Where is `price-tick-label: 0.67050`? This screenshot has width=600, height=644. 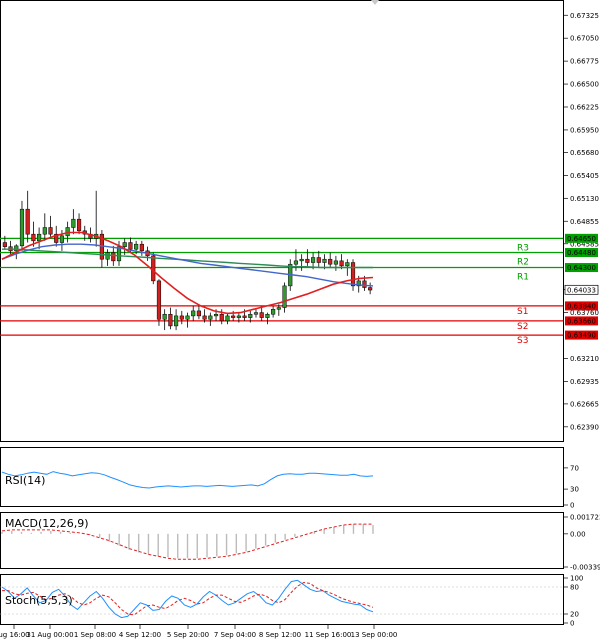 price-tick-label: 0.67050 is located at coordinates (584, 39).